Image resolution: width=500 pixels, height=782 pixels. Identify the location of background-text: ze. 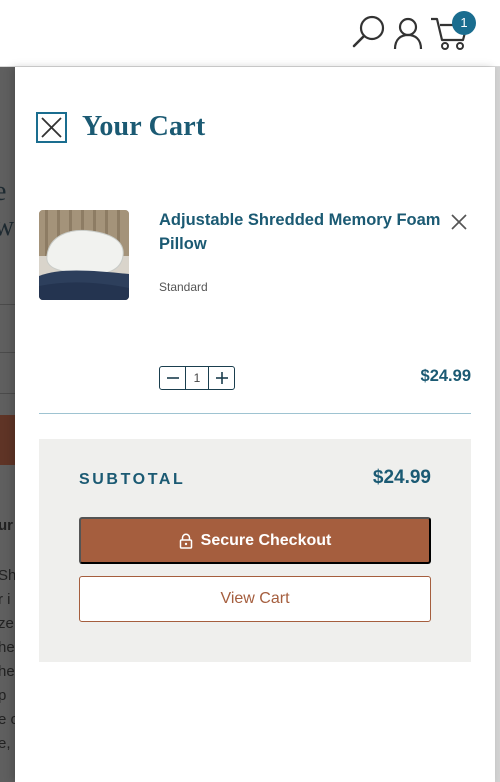
(7, 623).